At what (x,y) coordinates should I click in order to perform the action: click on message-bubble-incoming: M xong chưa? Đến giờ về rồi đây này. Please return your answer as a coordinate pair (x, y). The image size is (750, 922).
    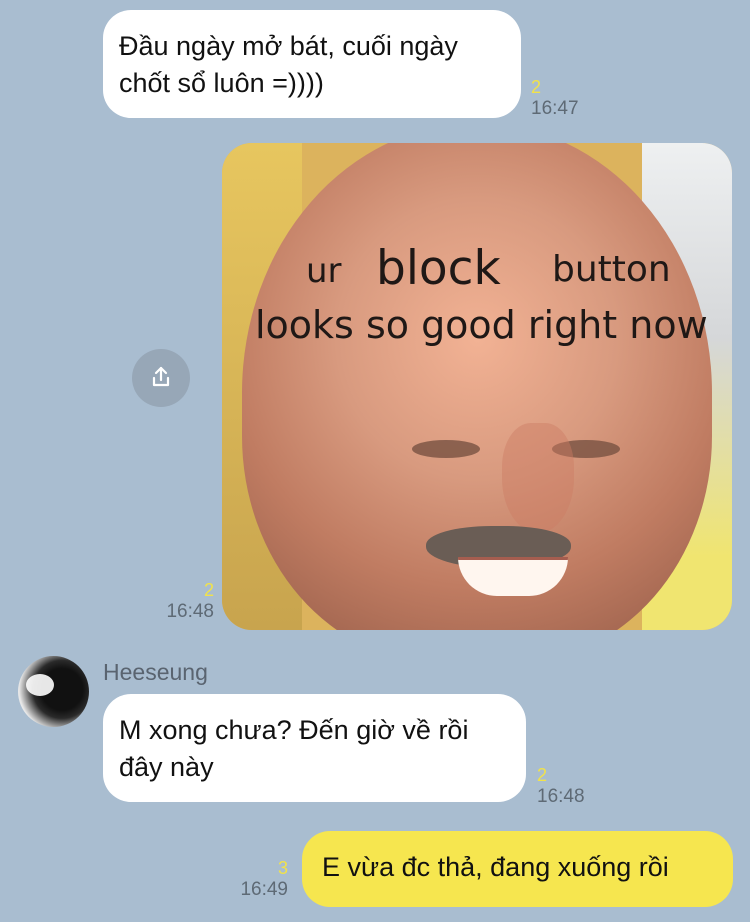
    Looking at the image, I should click on (314, 748).